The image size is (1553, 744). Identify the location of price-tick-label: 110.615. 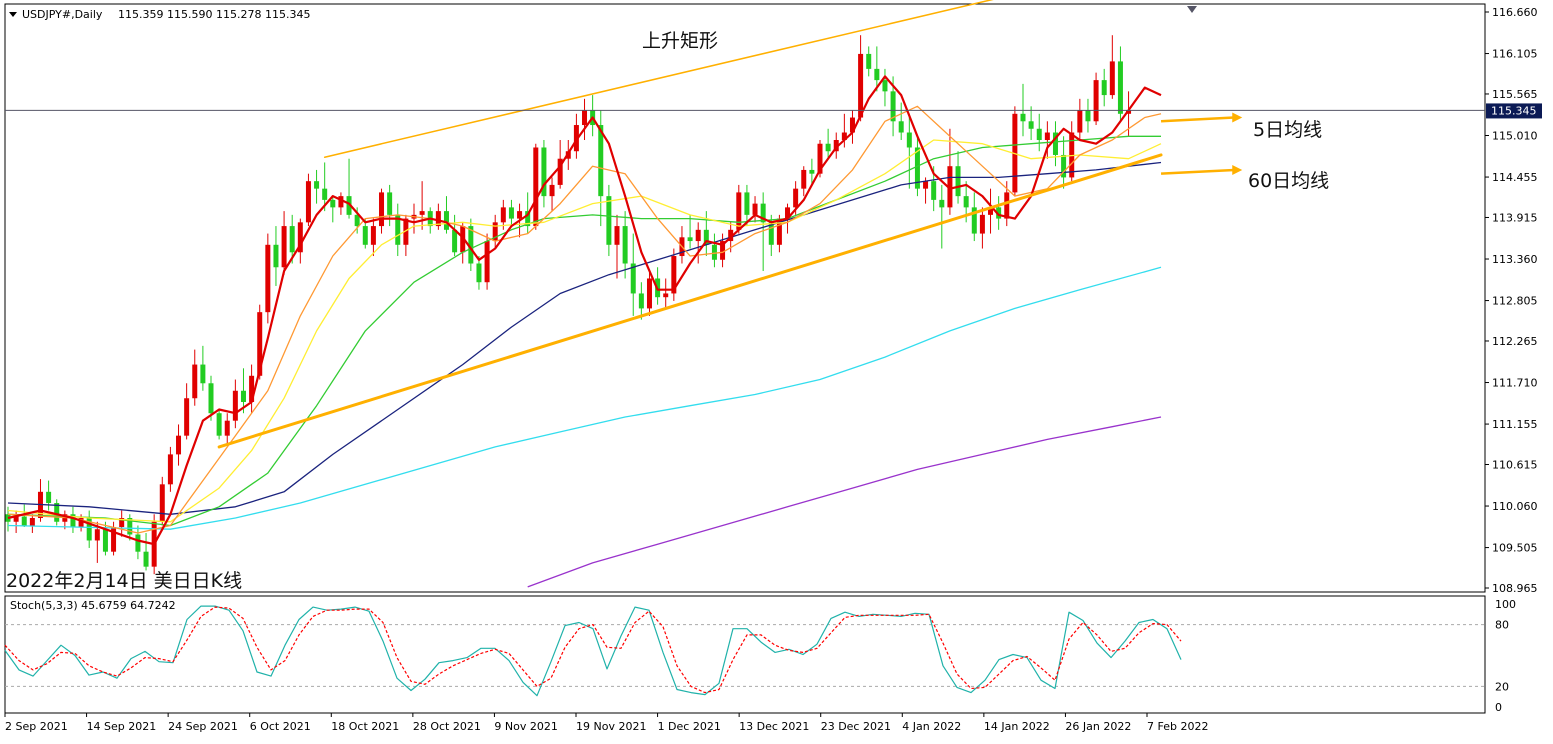
(1515, 464).